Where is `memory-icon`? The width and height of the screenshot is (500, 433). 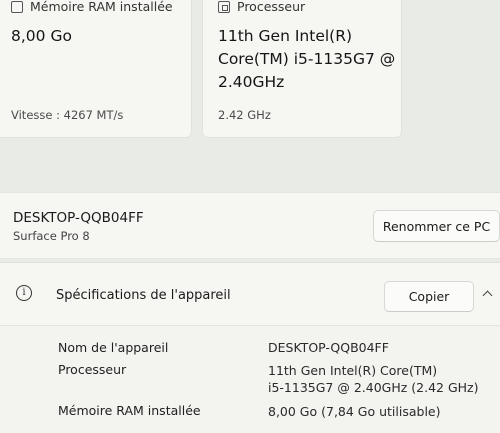
memory-icon is located at coordinates (17, 6).